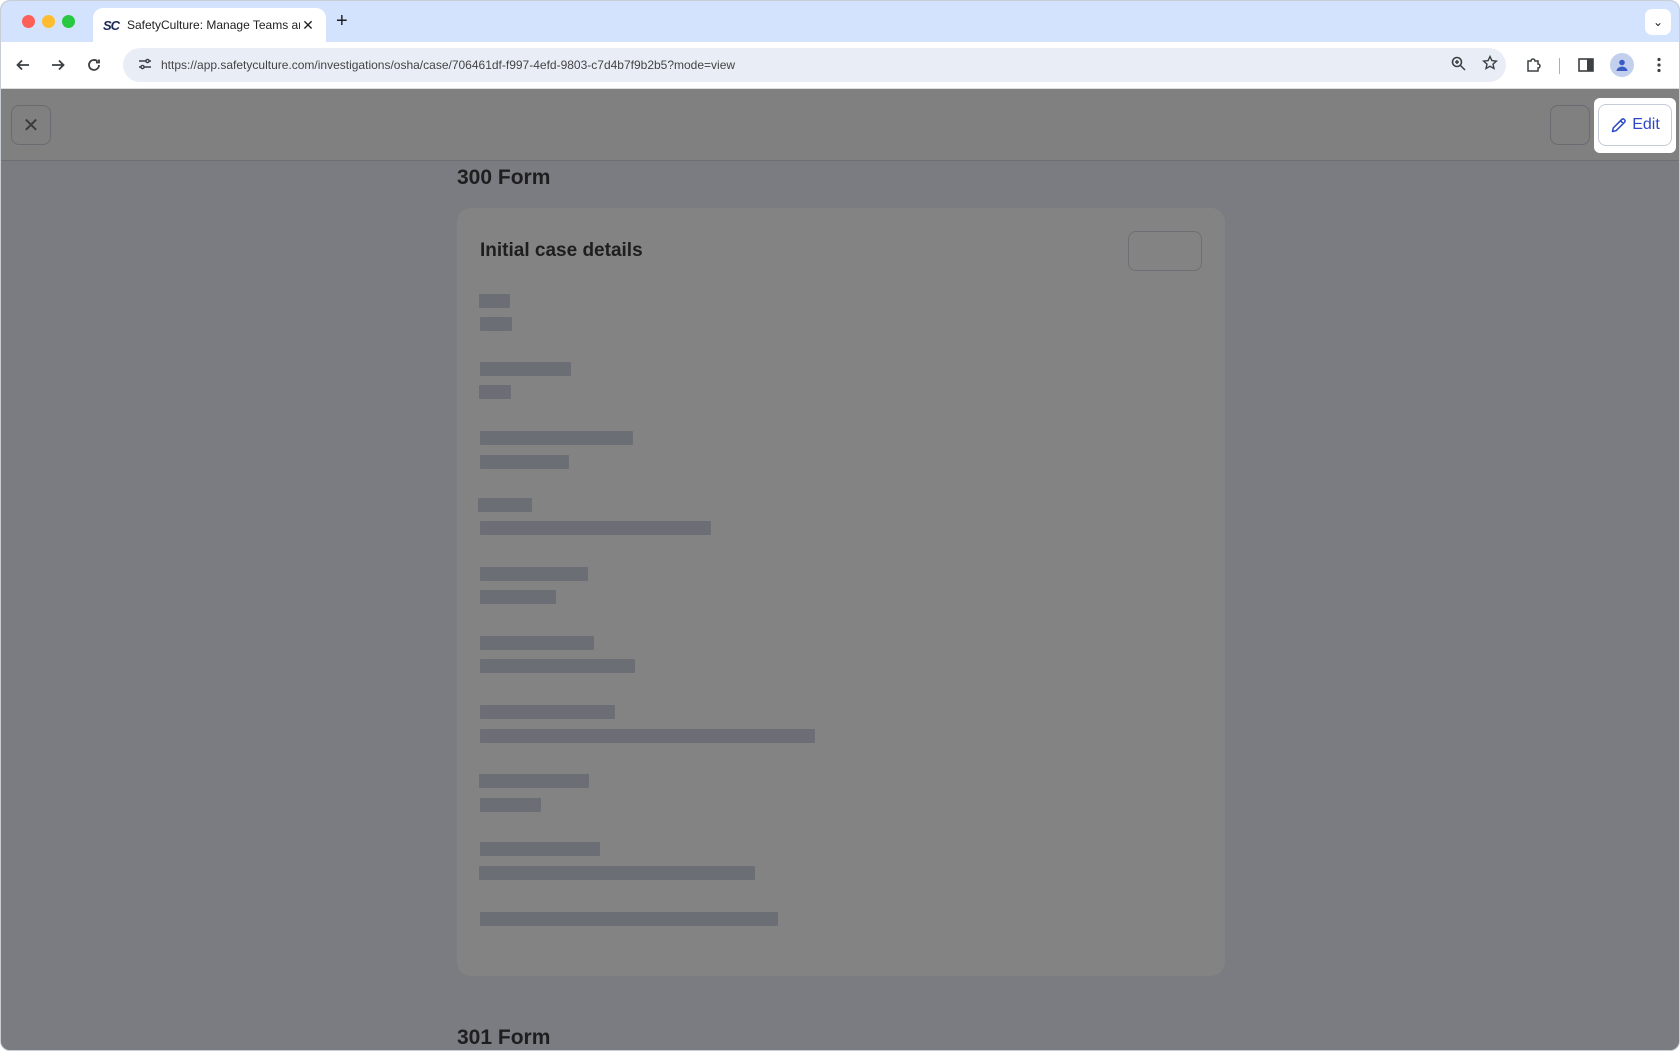 The image size is (1680, 1051). What do you see at coordinates (1646, 124) in the screenshot?
I see `edit-label: Edit` at bounding box center [1646, 124].